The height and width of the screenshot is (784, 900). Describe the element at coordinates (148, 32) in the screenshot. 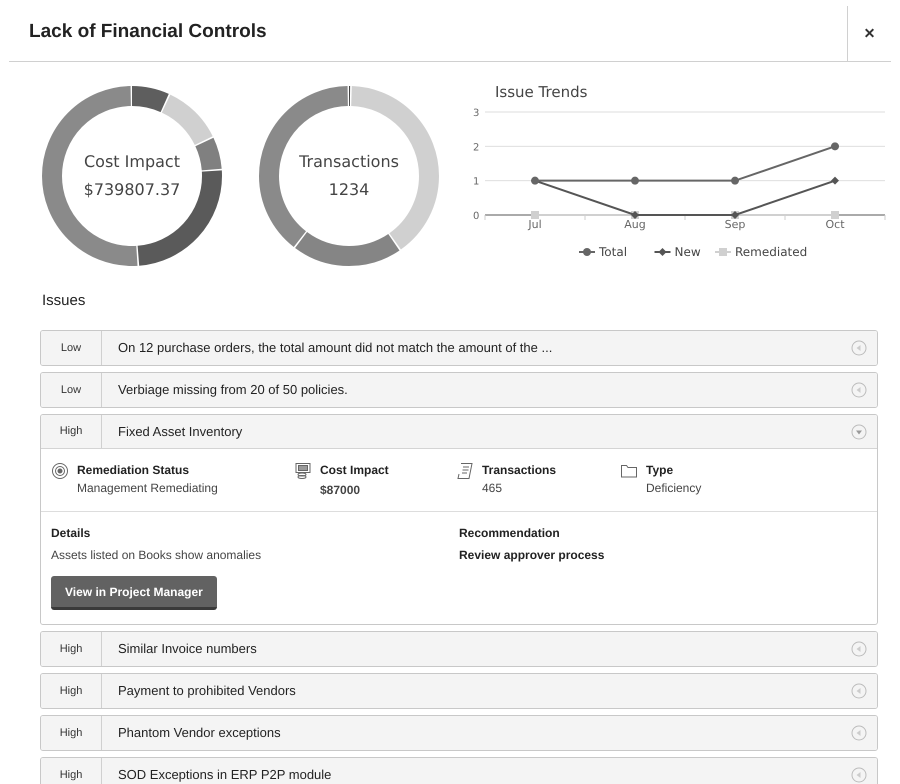

I see `dialog-title: Lack of Financial Controls` at that location.